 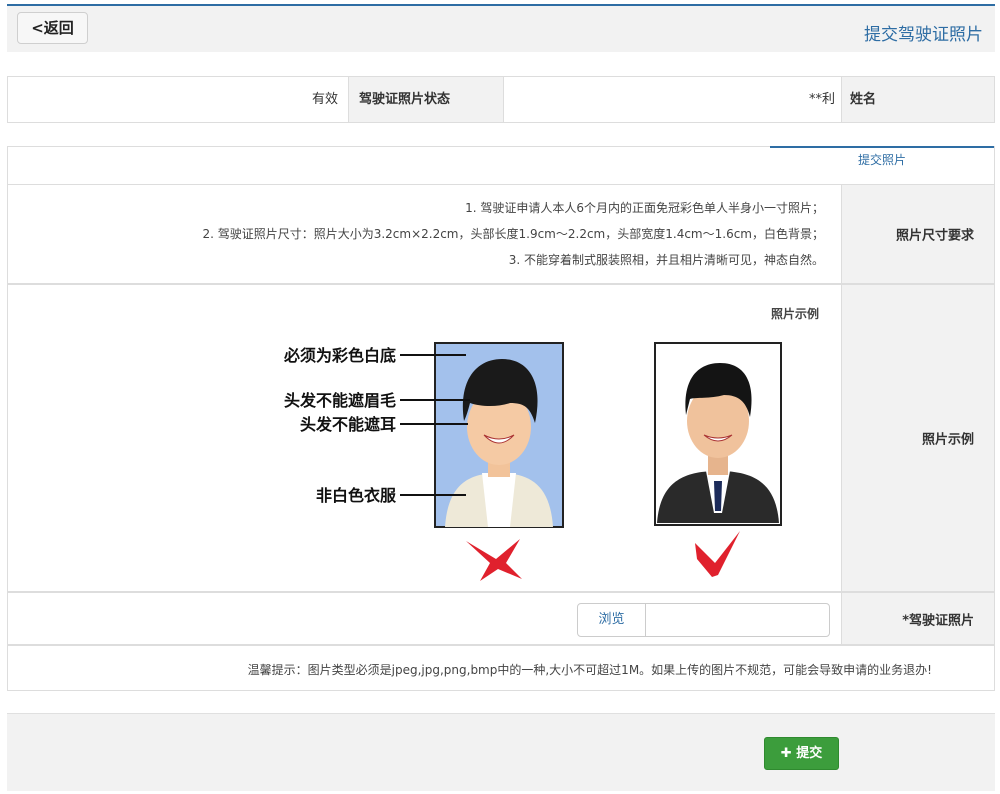 I want to click on upload-label: *驾驶证照片, so click(x=938, y=620).